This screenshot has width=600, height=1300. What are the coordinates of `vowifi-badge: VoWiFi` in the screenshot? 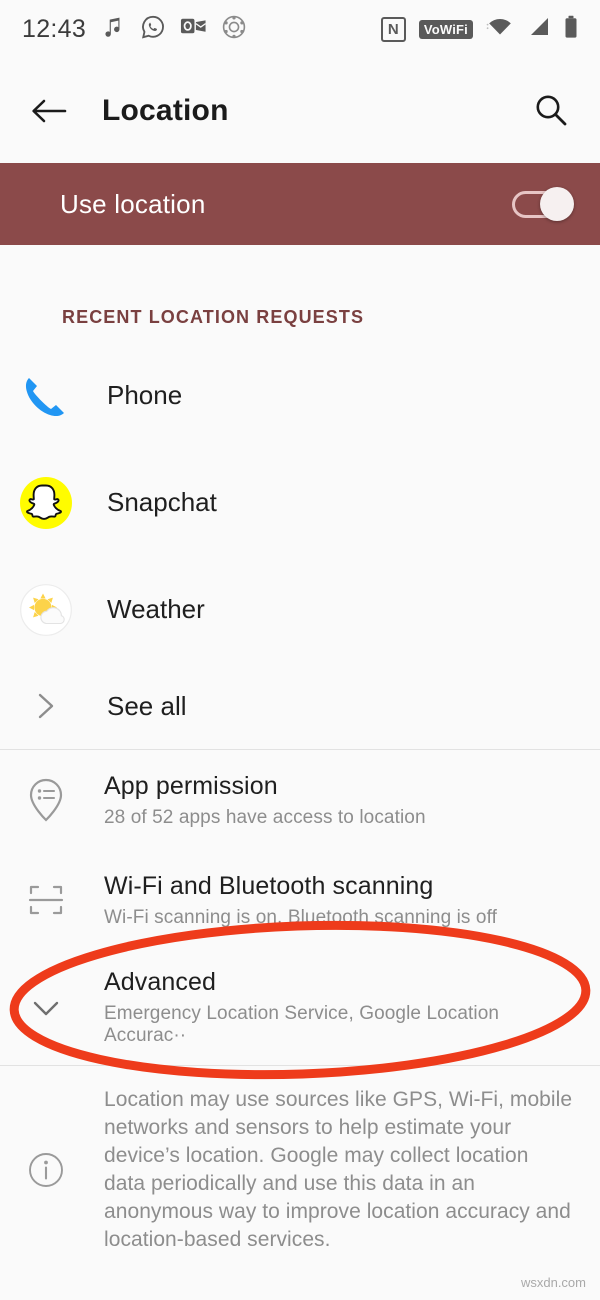 It's located at (445, 29).